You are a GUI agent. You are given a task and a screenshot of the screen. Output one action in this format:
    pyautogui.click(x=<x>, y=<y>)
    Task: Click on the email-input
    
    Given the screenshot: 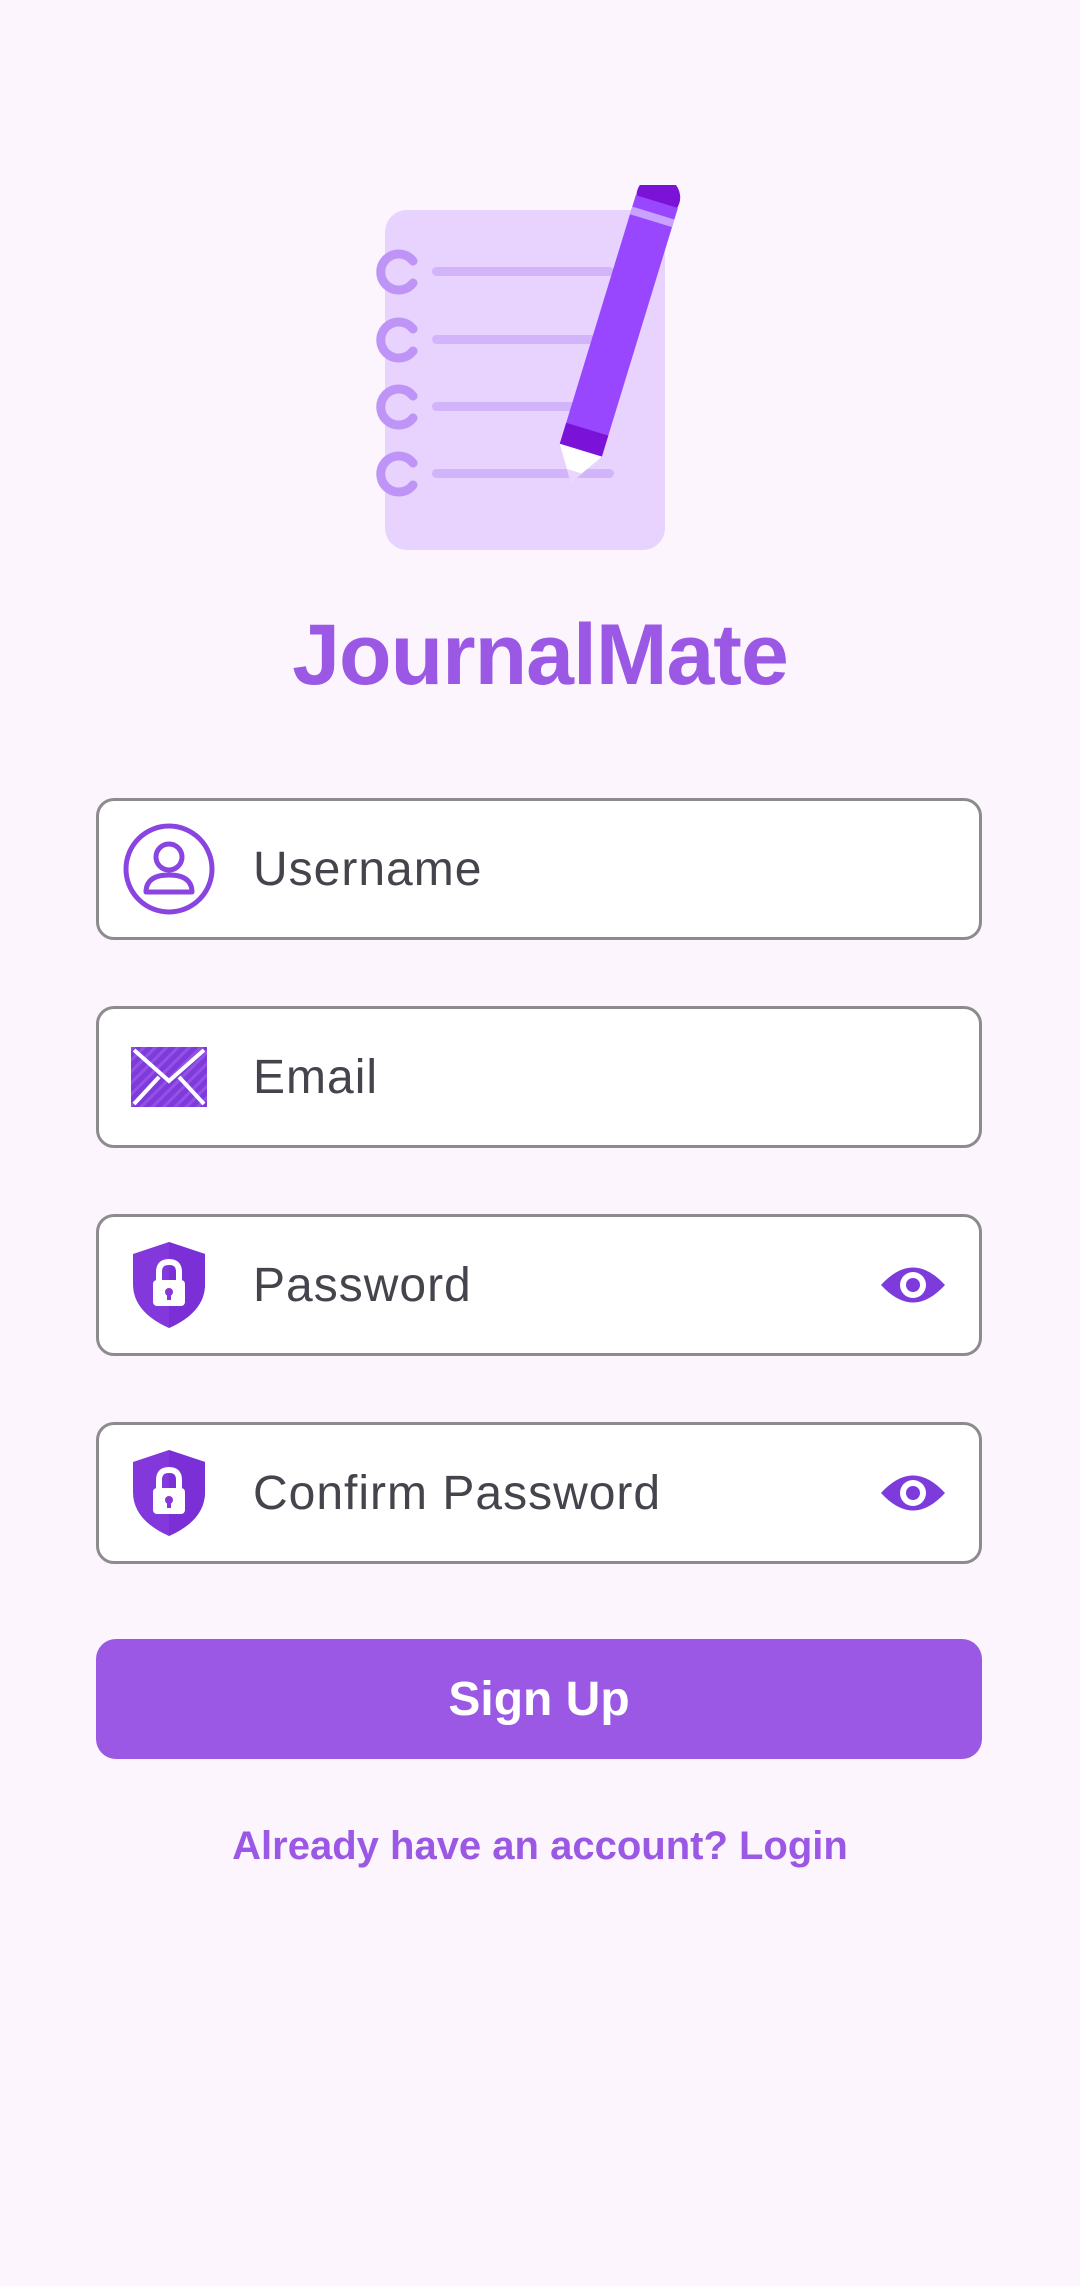 What is the action you would take?
    pyautogui.click(x=533, y=1077)
    